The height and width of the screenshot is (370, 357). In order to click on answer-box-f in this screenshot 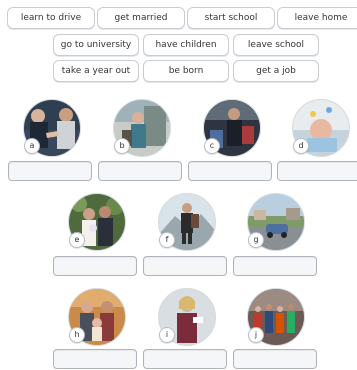, I will do `click(185, 266)`.